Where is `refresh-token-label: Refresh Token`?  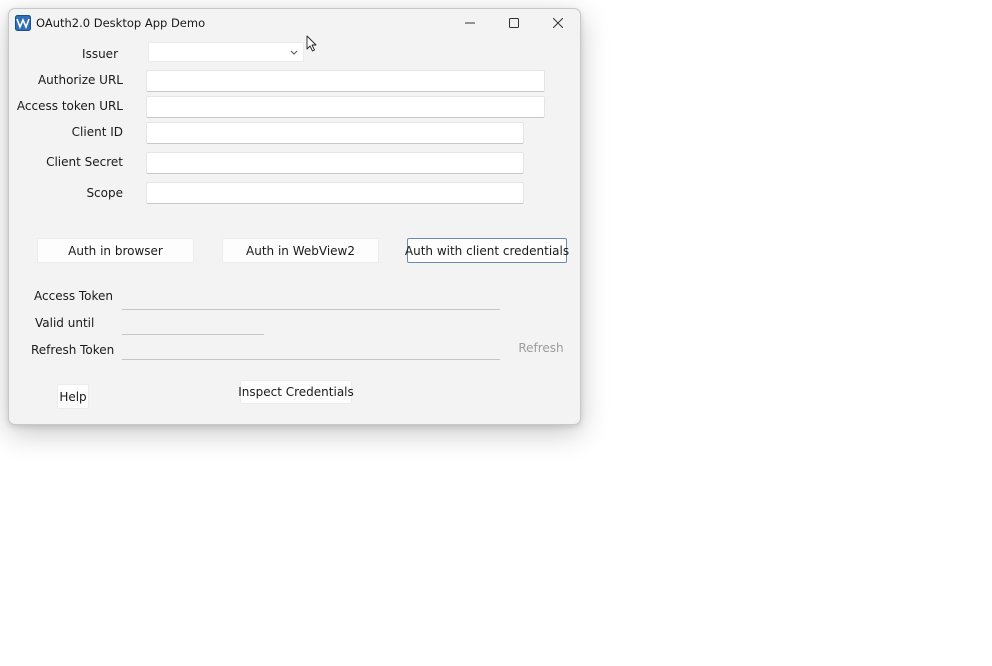
refresh-token-label: Refresh Token is located at coordinates (73, 350).